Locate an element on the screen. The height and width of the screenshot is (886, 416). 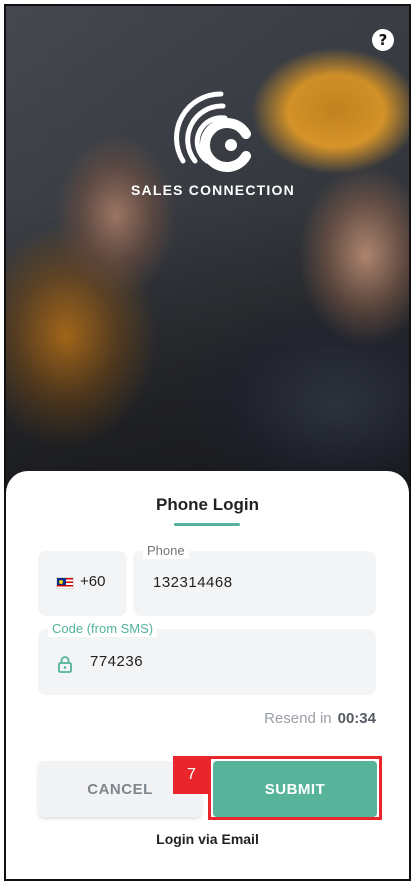
lock-icon is located at coordinates (65, 664).